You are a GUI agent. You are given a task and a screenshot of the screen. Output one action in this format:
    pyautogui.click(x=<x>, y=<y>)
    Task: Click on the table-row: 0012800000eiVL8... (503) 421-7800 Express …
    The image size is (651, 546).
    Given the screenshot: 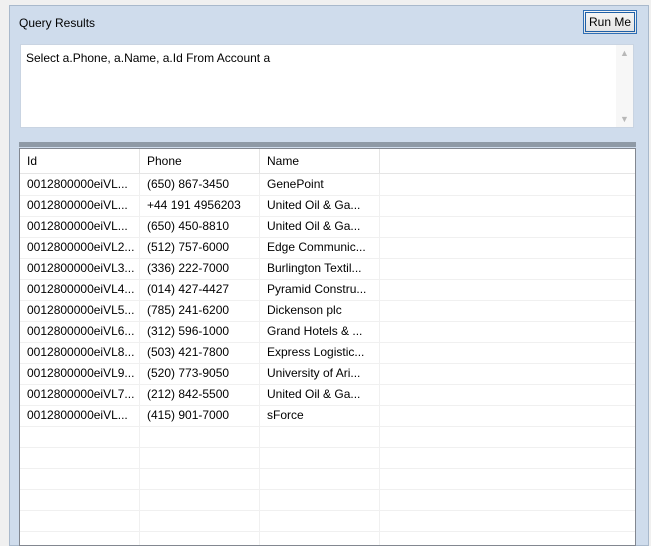 What is the action you would take?
    pyautogui.click(x=327, y=353)
    